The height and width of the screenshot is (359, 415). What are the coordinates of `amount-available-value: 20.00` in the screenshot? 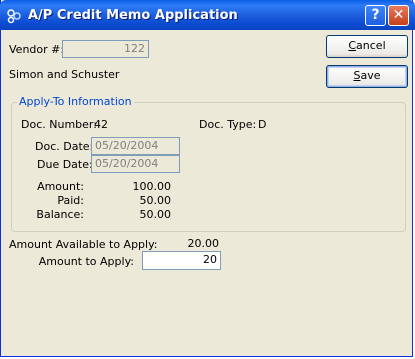 It's located at (203, 243).